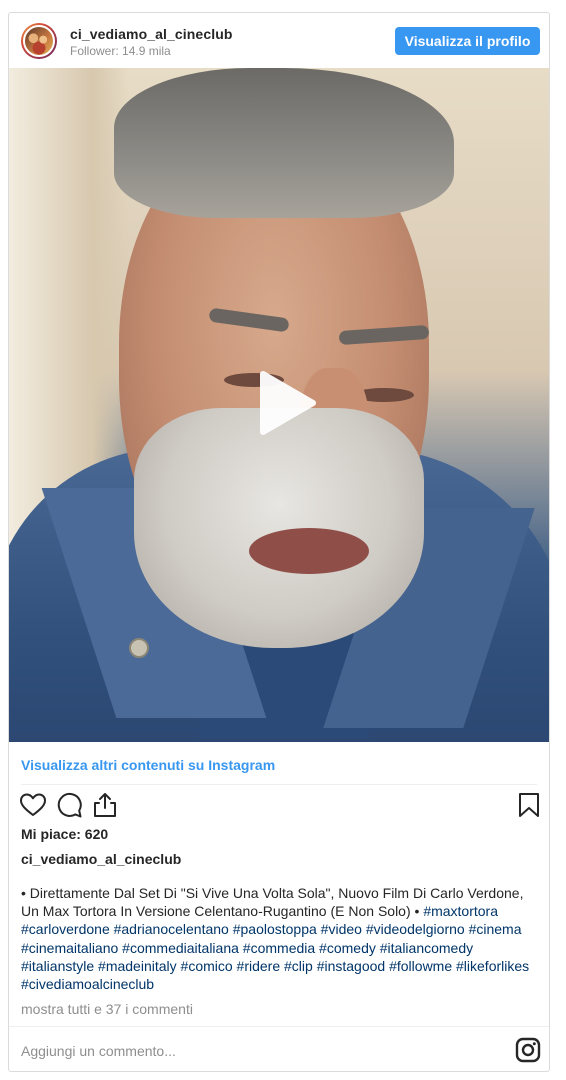 The width and height of the screenshot is (566, 1080). I want to click on action-bar, so click(279, 807).